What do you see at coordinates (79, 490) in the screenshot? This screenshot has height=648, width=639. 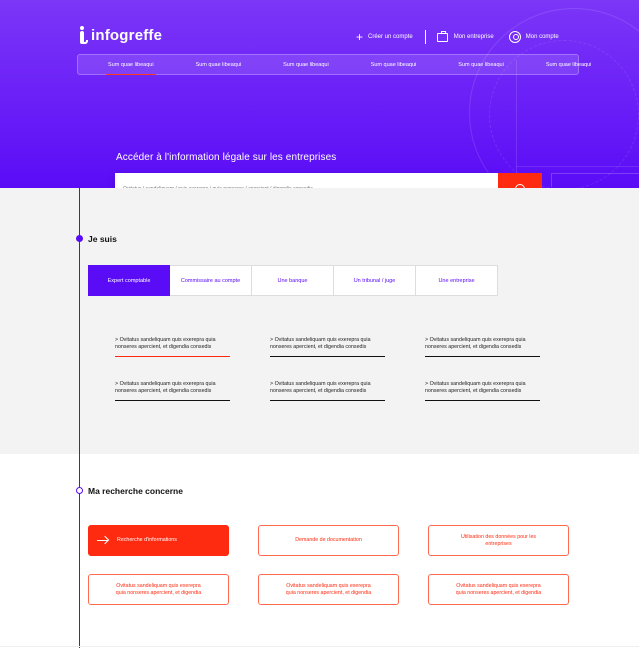 I see `timeline-dot` at bounding box center [79, 490].